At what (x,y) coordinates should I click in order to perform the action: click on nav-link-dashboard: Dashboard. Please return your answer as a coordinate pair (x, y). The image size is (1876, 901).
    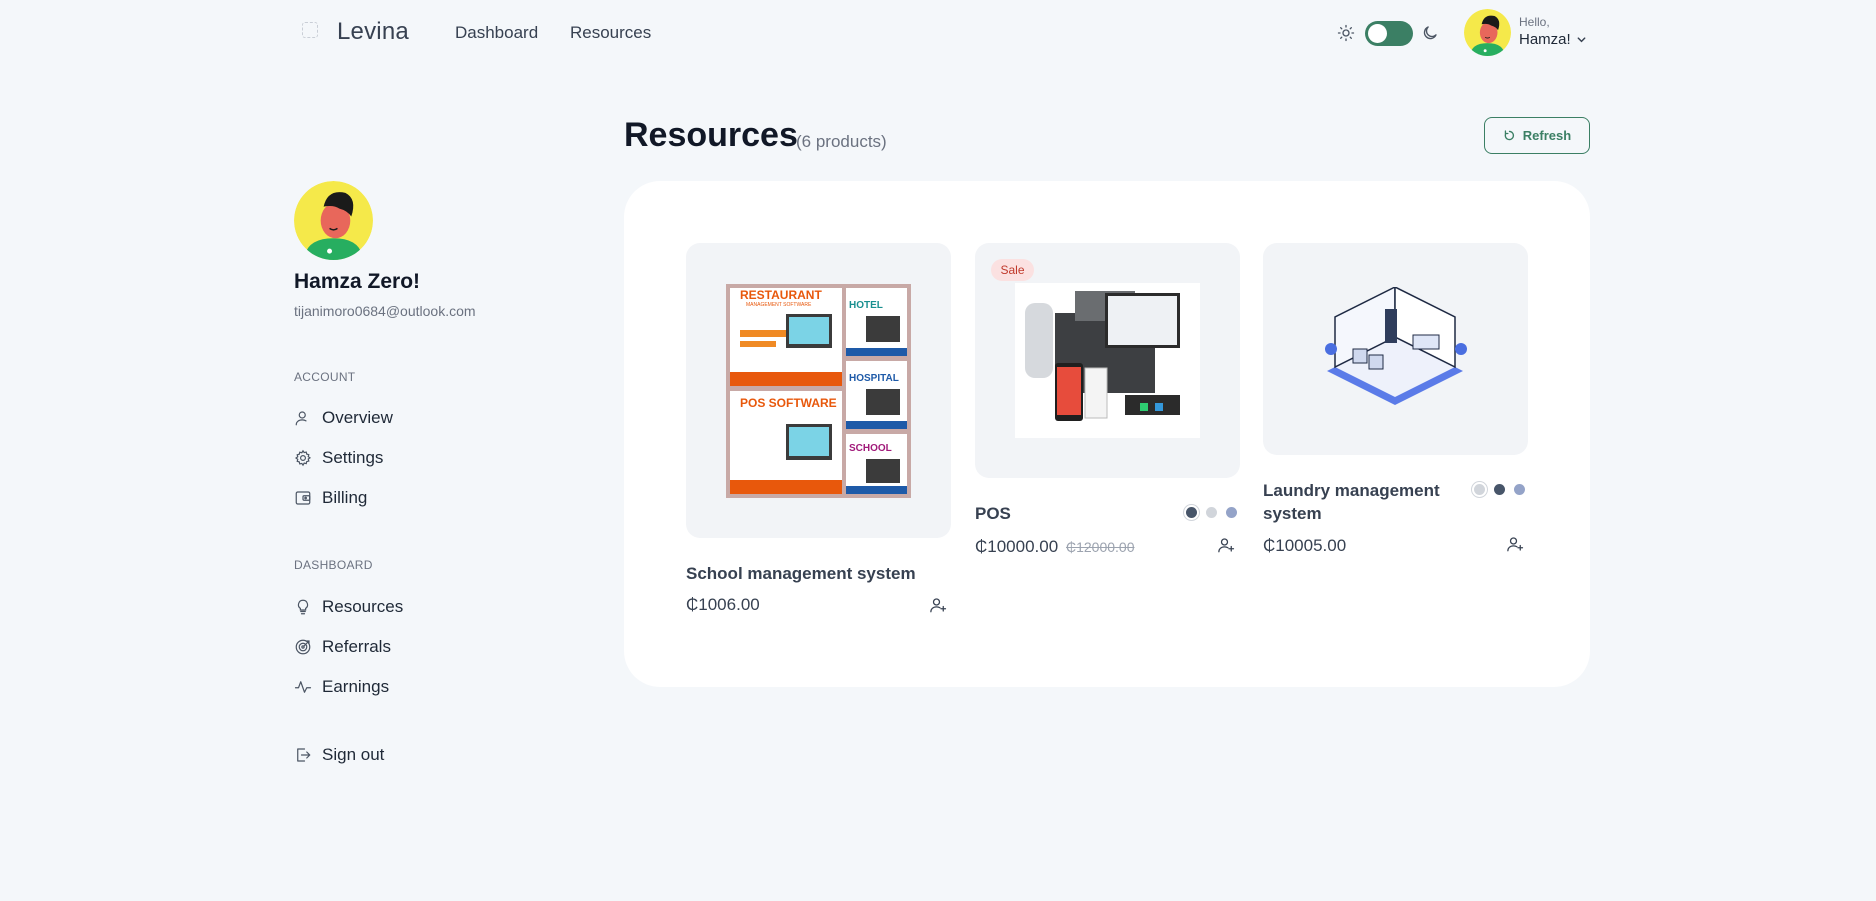
    Looking at the image, I should click on (496, 33).